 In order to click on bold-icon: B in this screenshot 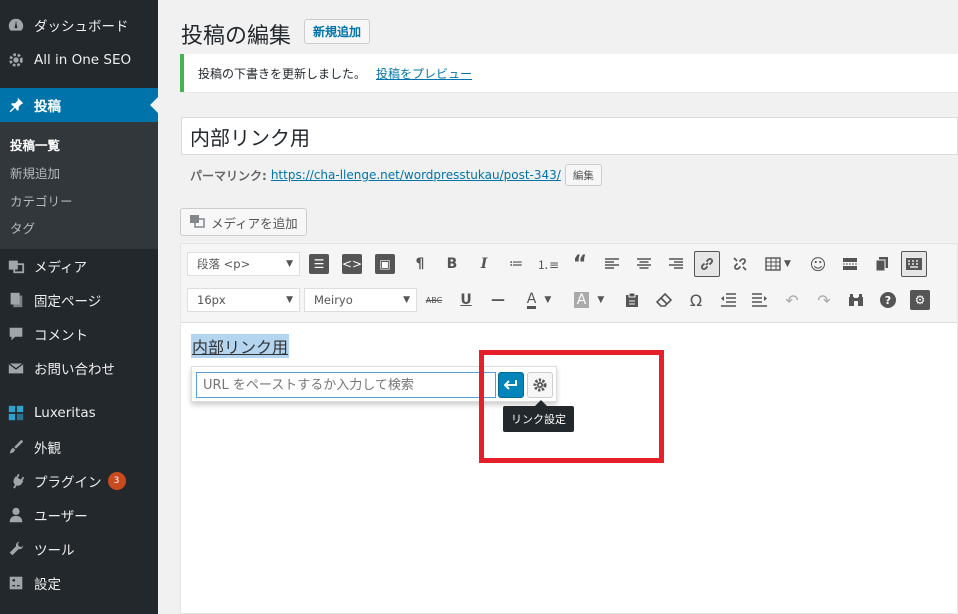, I will do `click(452, 264)`.